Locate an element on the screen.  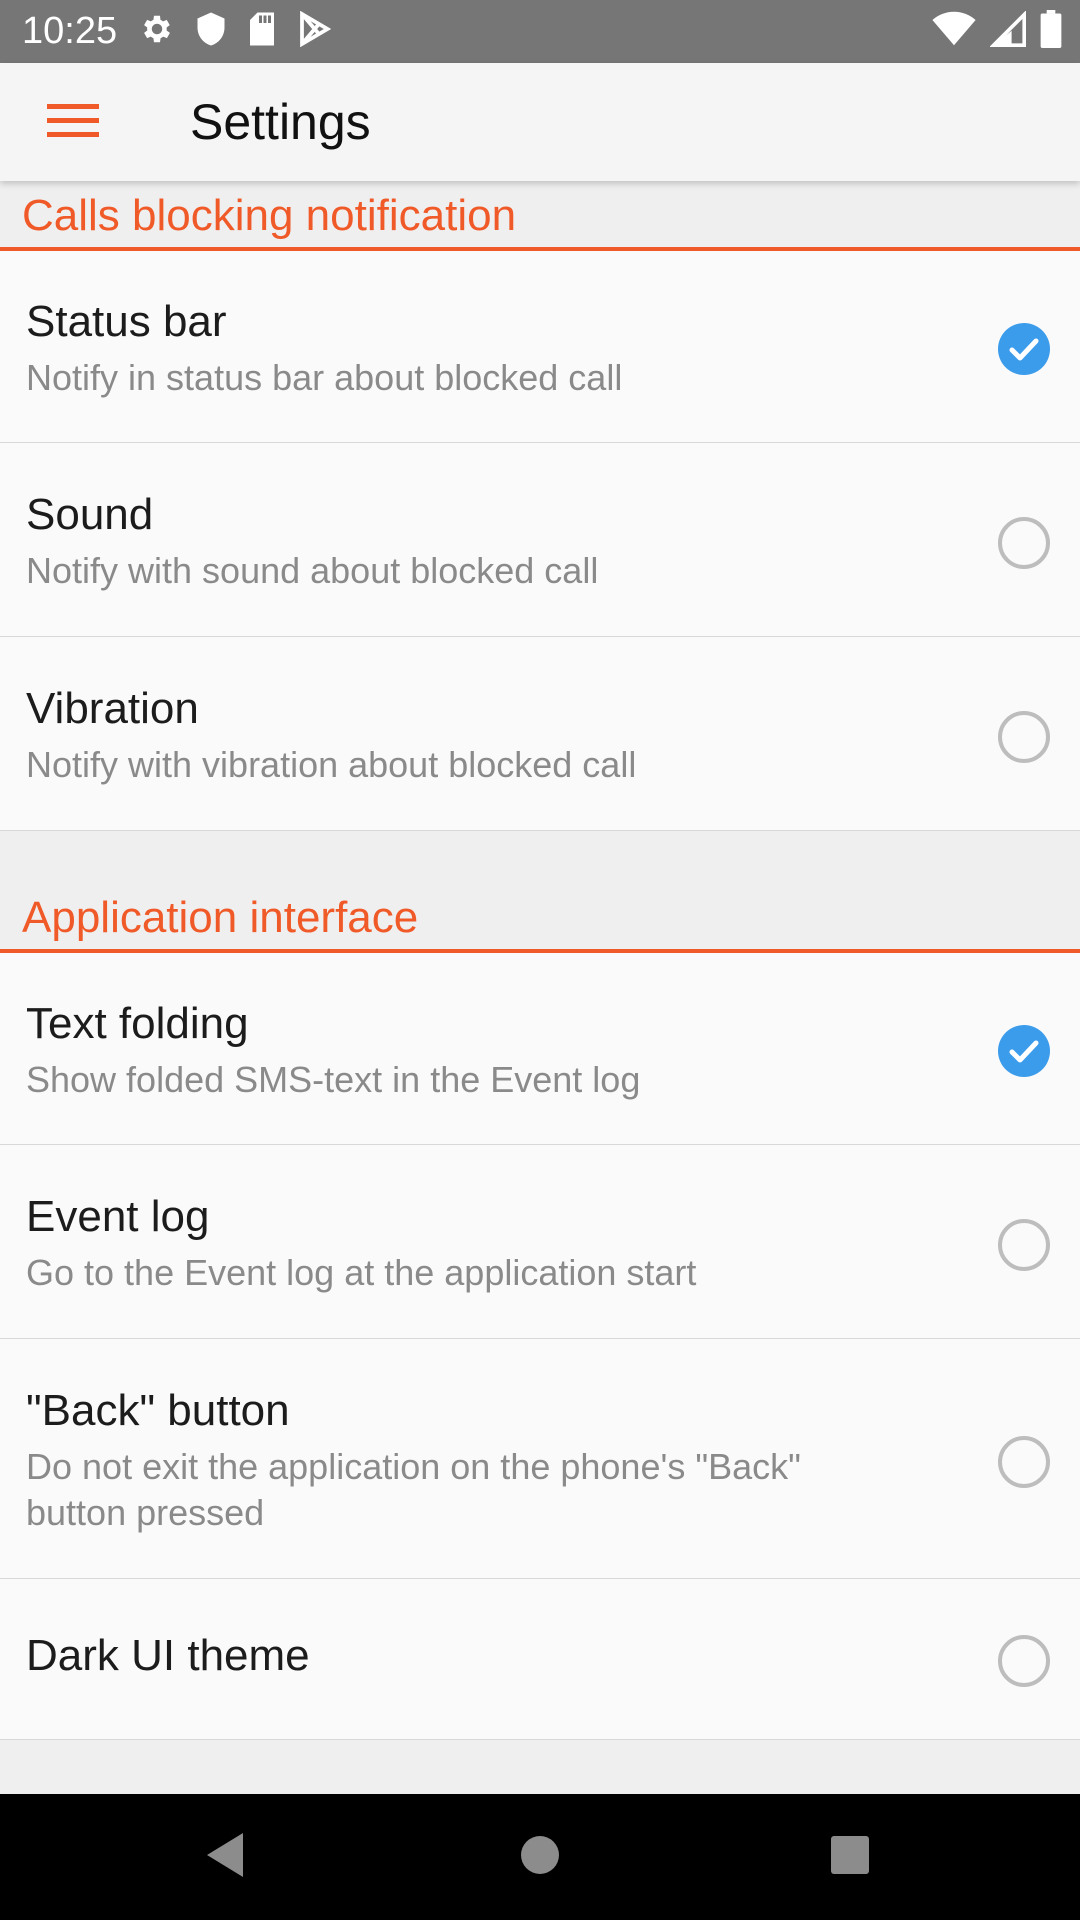
home-icon is located at coordinates (540, 1857).